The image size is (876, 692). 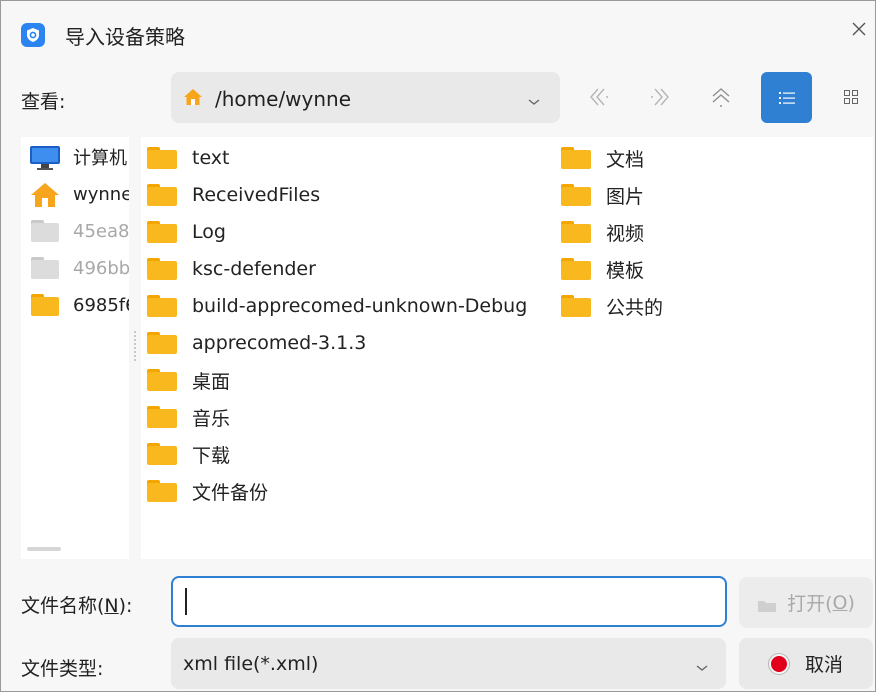 I want to click on file-name: ksc-defender, so click(x=254, y=269).